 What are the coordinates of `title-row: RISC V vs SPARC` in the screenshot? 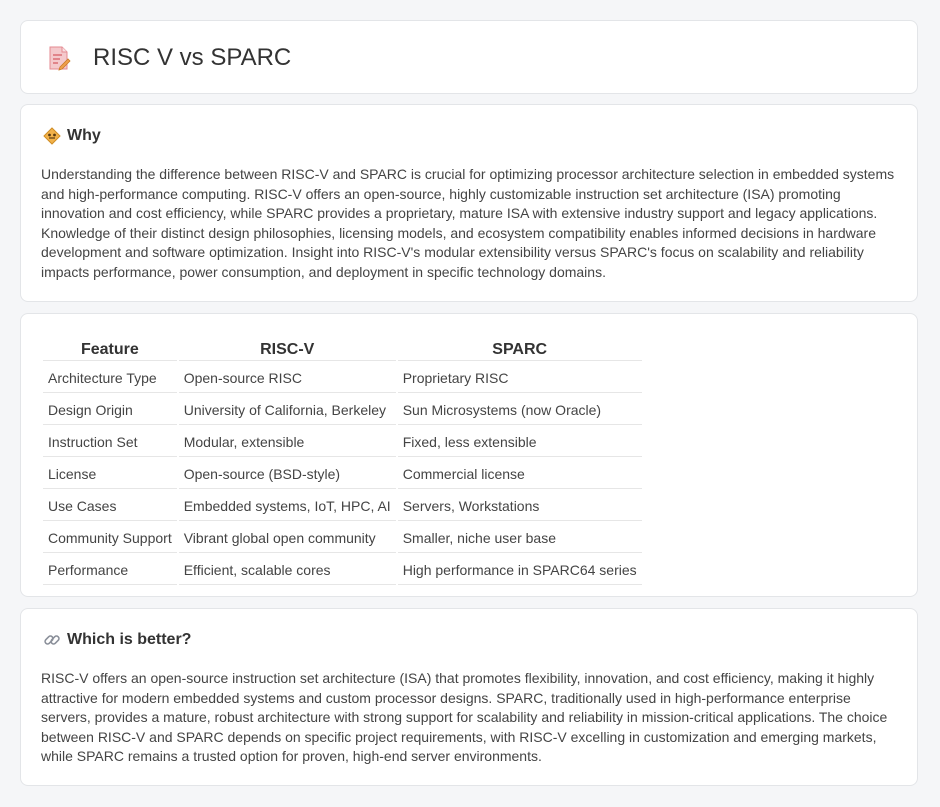 It's located at (169, 58).